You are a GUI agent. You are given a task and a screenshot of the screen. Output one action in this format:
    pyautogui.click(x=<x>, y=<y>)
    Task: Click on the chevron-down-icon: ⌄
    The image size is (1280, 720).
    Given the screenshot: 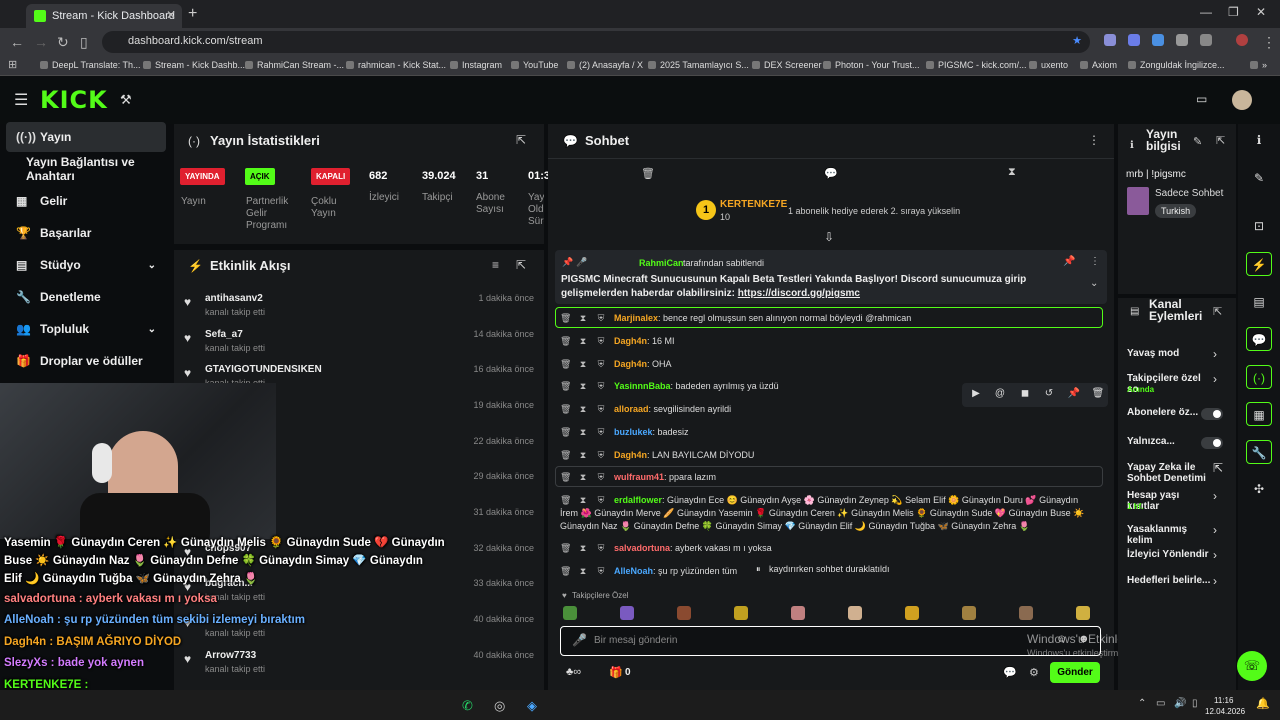 What is the action you would take?
    pyautogui.click(x=1094, y=283)
    